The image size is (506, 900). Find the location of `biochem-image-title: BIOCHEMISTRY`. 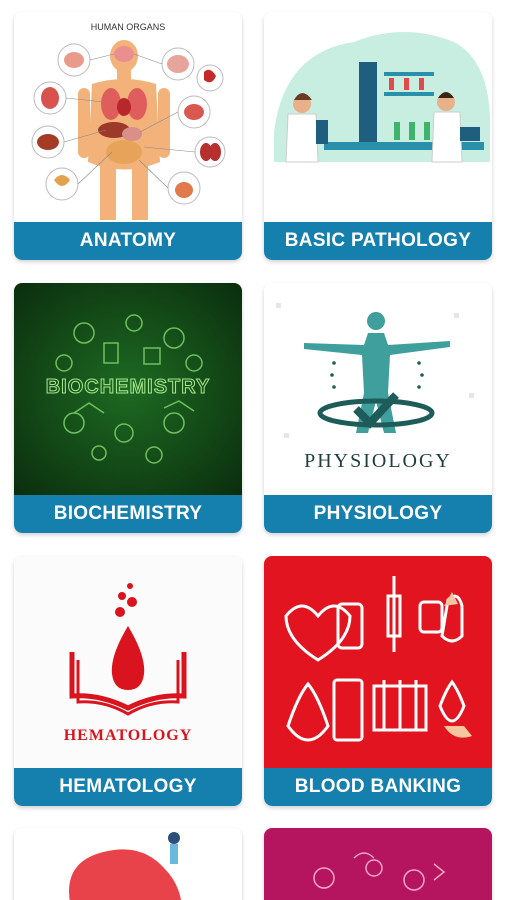

biochem-image-title: BIOCHEMISTRY is located at coordinates (128, 387).